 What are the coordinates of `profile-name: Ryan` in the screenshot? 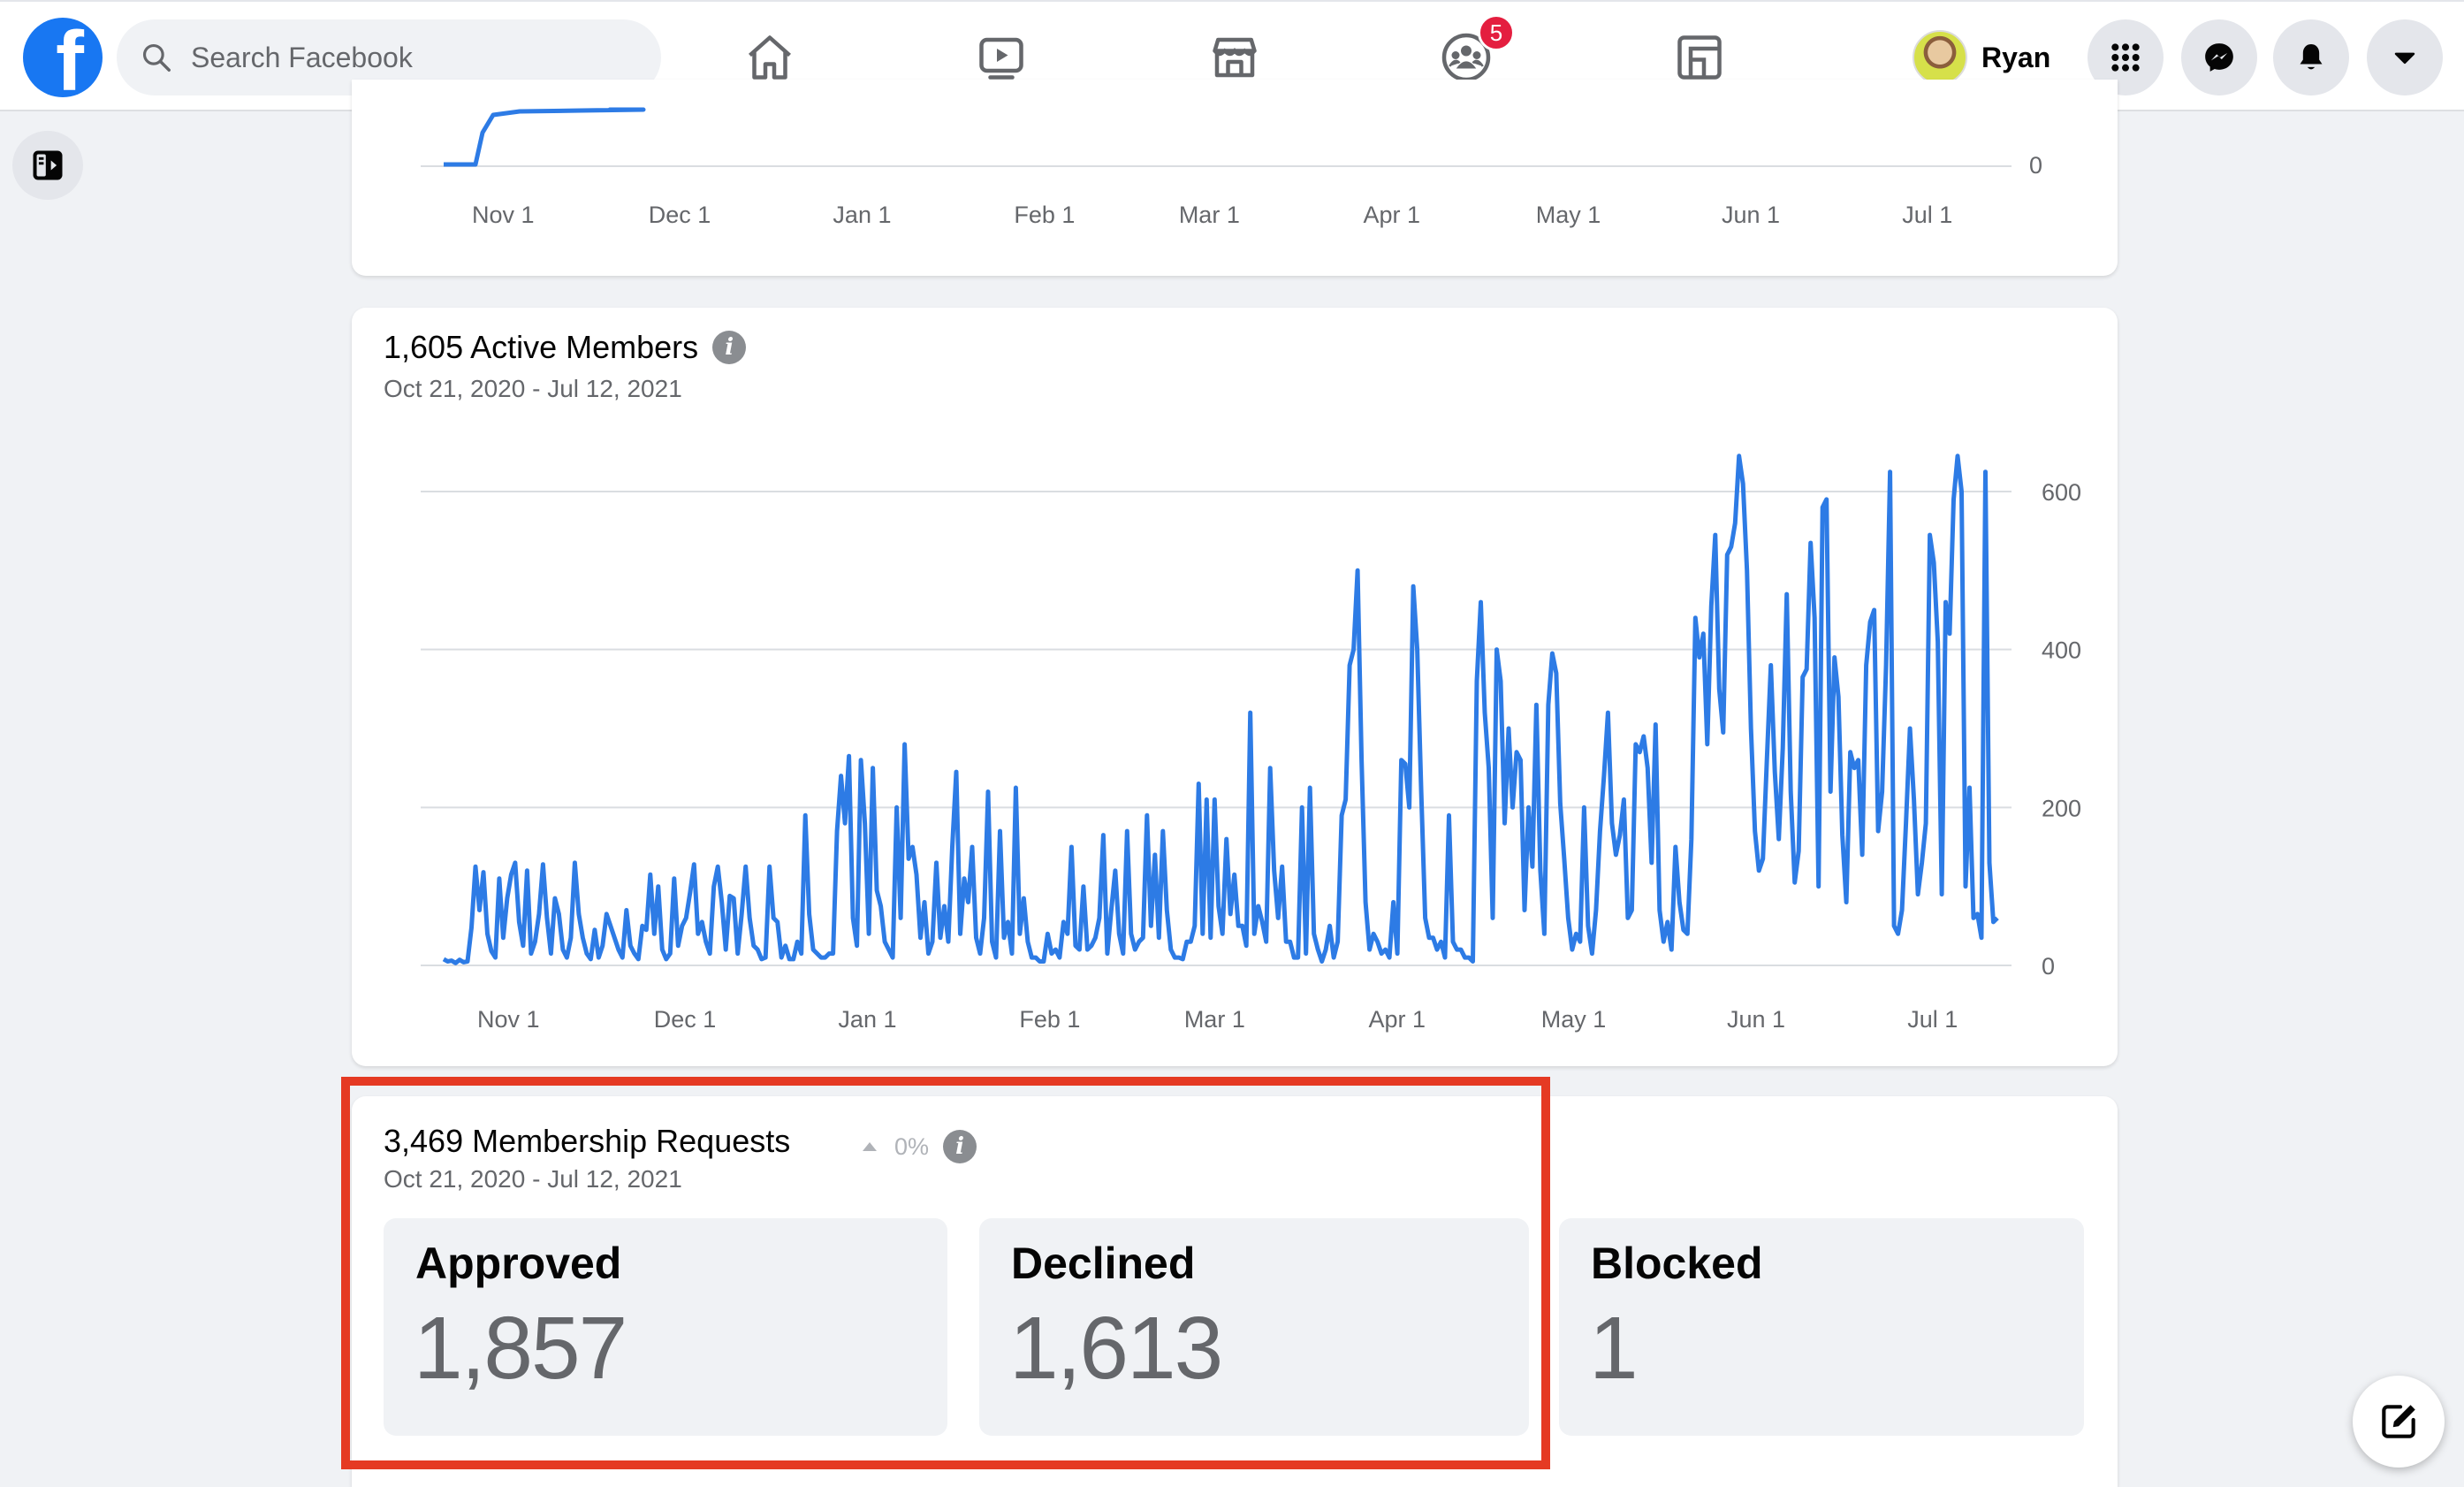 It's located at (2016, 57).